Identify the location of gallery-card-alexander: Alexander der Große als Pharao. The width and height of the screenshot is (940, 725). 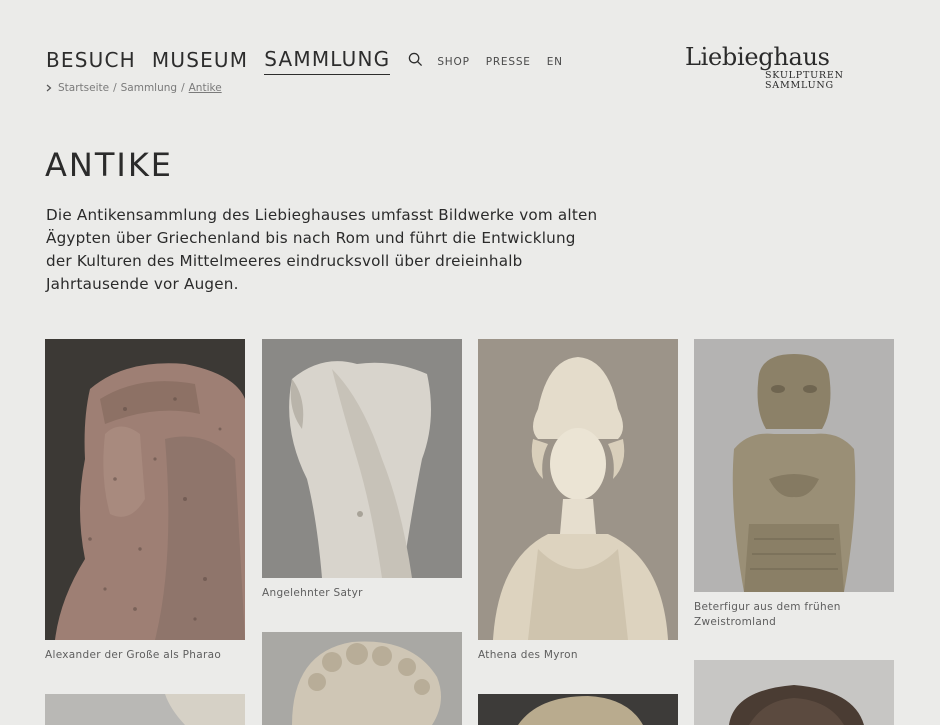
(145, 501).